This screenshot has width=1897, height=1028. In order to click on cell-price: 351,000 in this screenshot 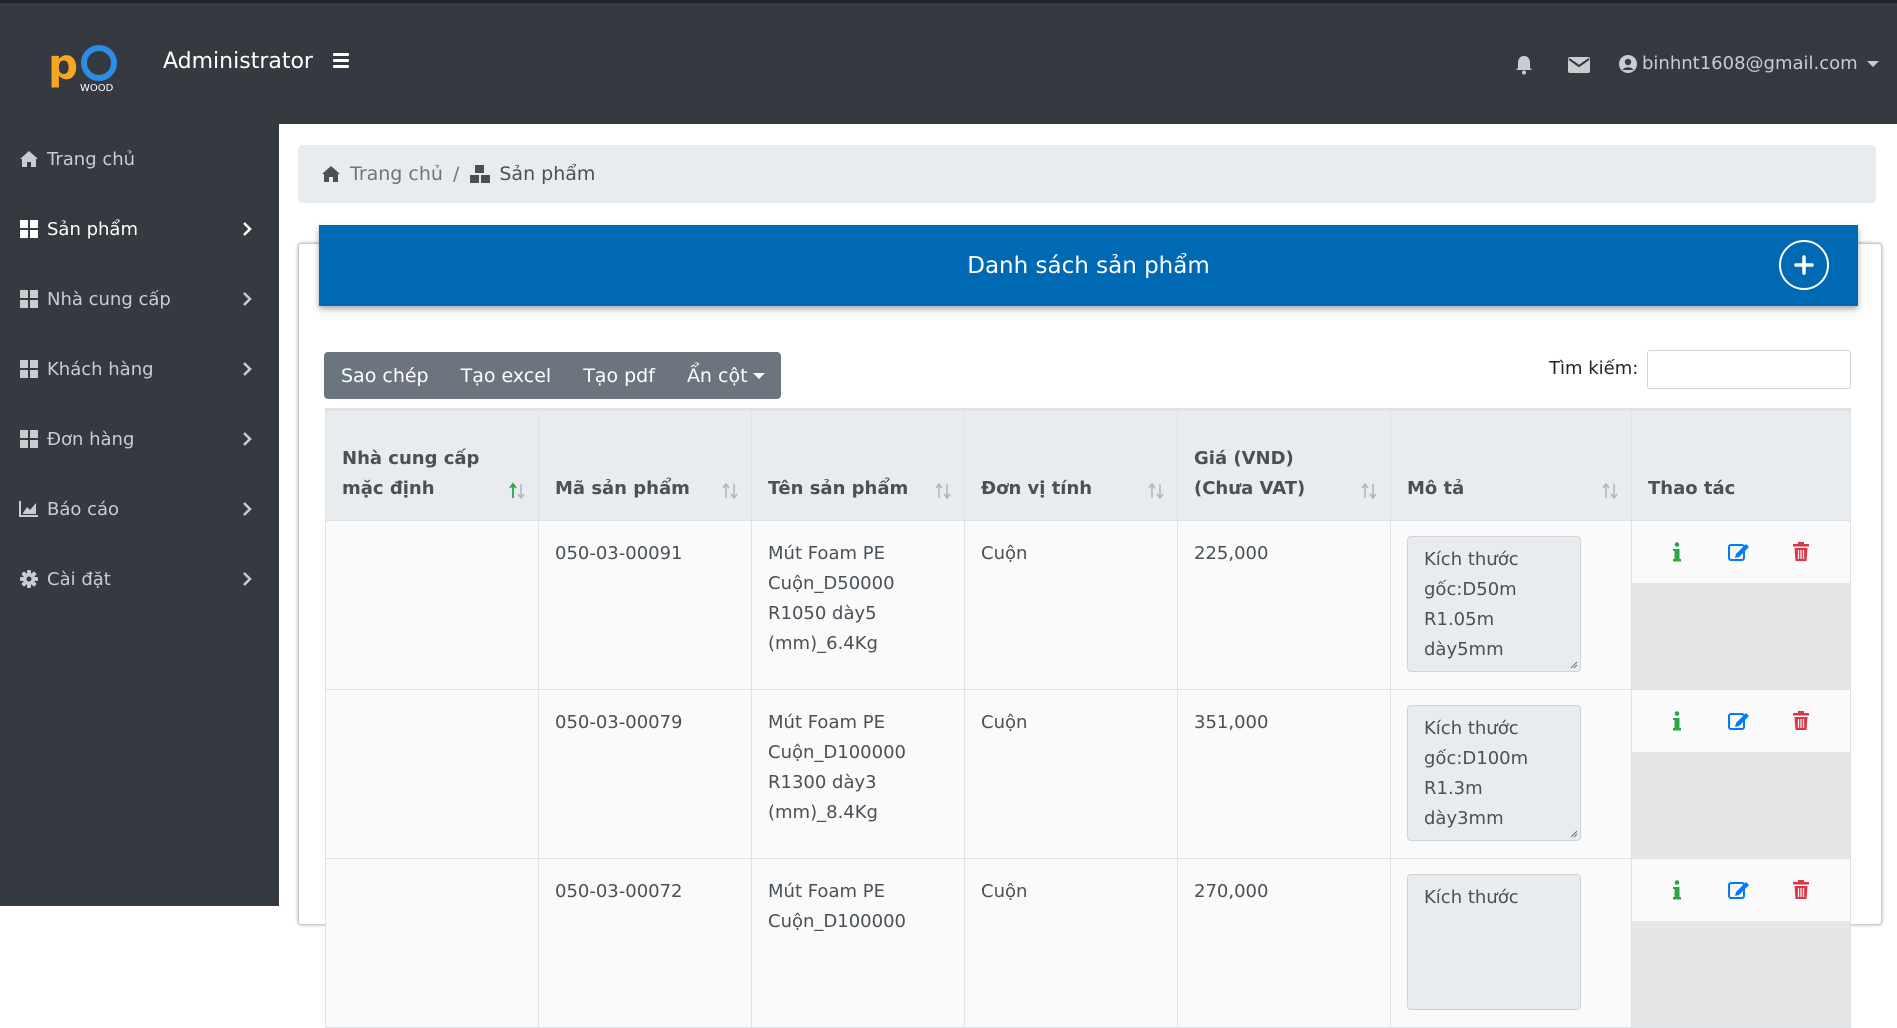, I will do `click(1284, 774)`.